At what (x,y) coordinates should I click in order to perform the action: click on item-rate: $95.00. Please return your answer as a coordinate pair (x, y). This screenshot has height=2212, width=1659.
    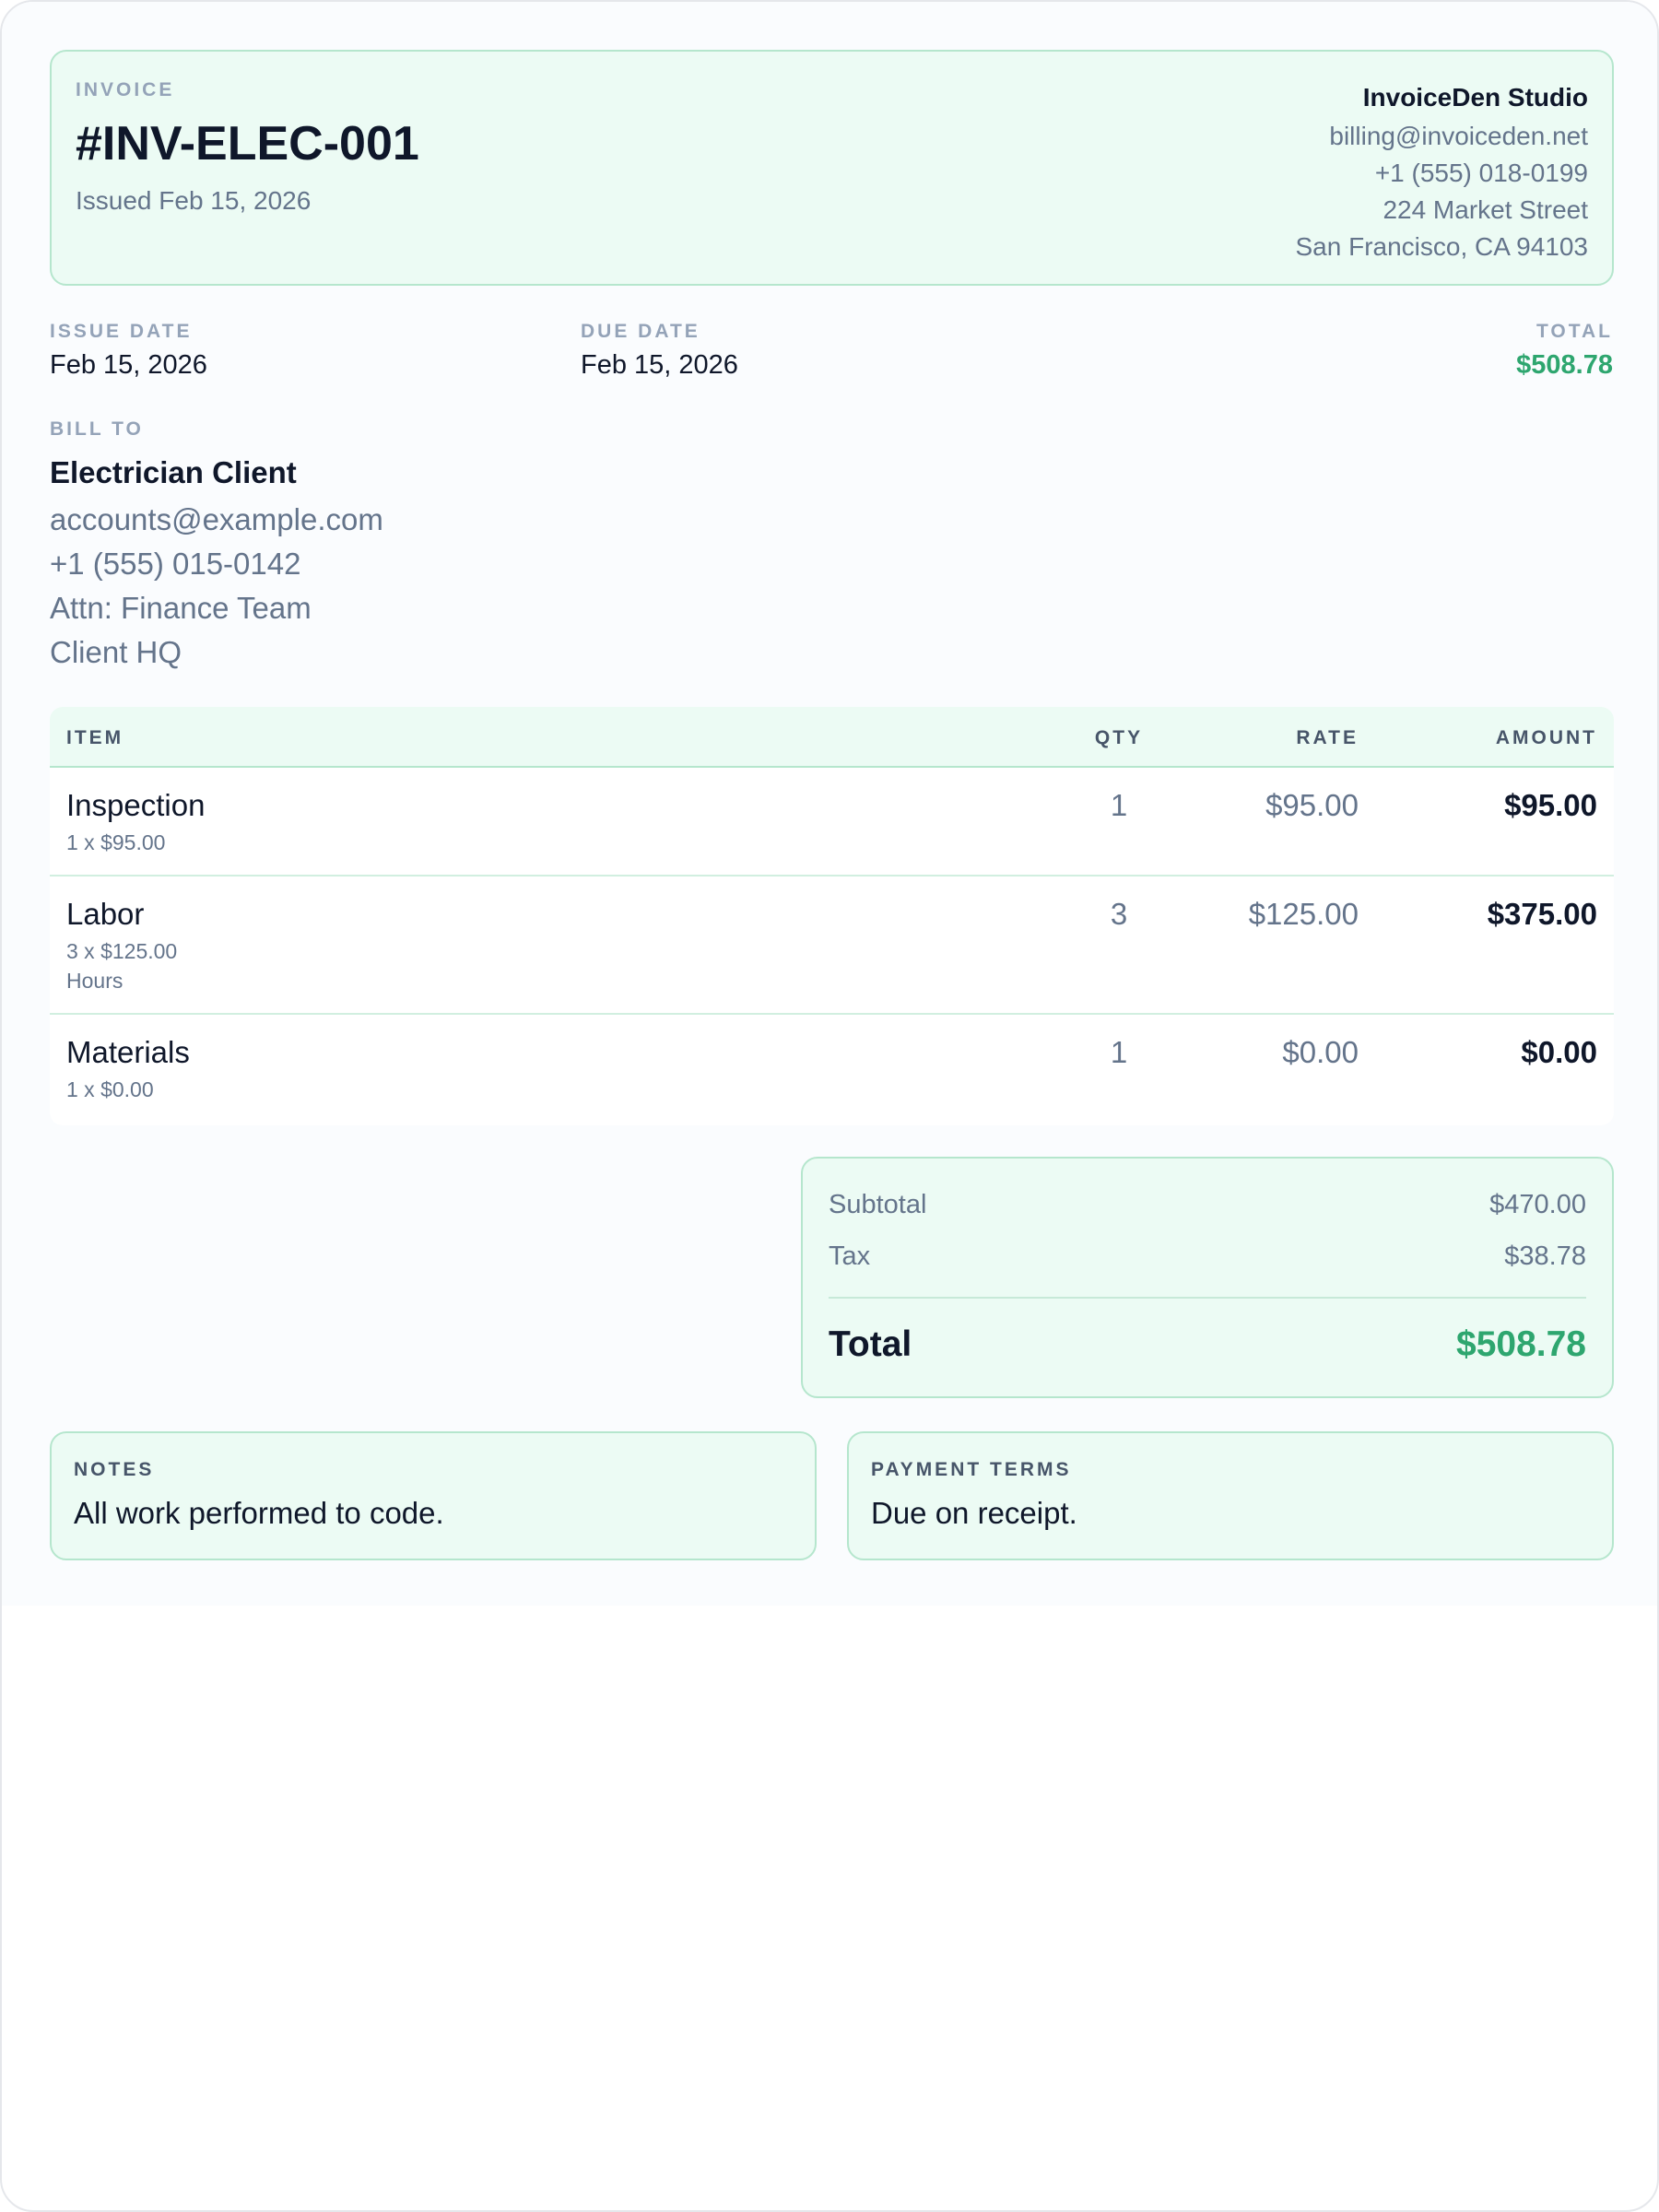
    Looking at the image, I should click on (1312, 805).